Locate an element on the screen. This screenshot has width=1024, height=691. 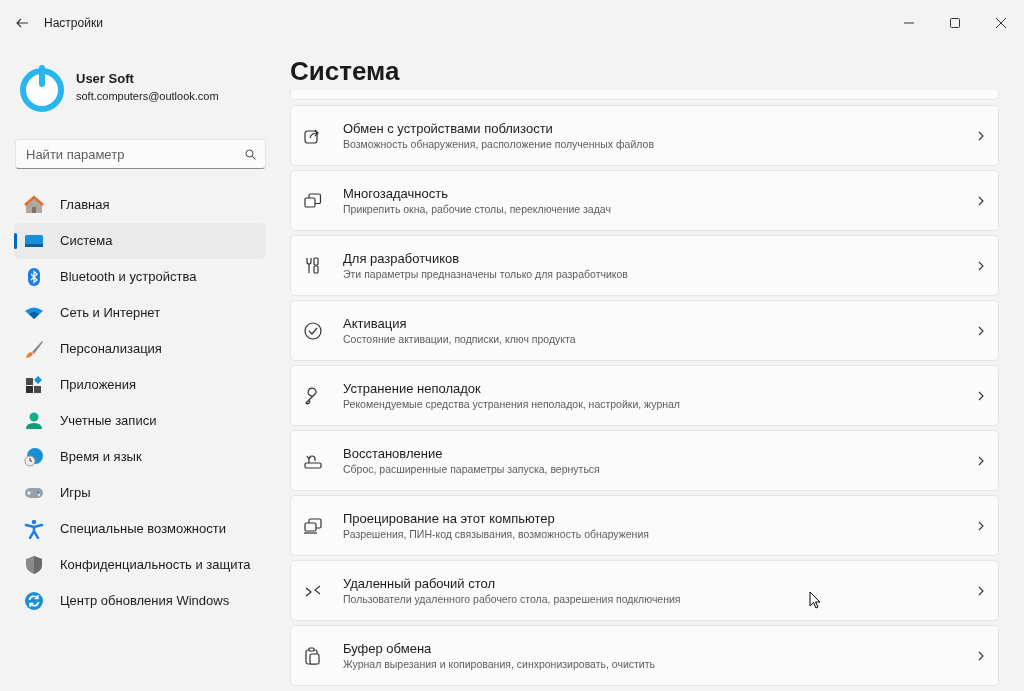
sidebar-item: Учетные записи is located at coordinates (140, 421).